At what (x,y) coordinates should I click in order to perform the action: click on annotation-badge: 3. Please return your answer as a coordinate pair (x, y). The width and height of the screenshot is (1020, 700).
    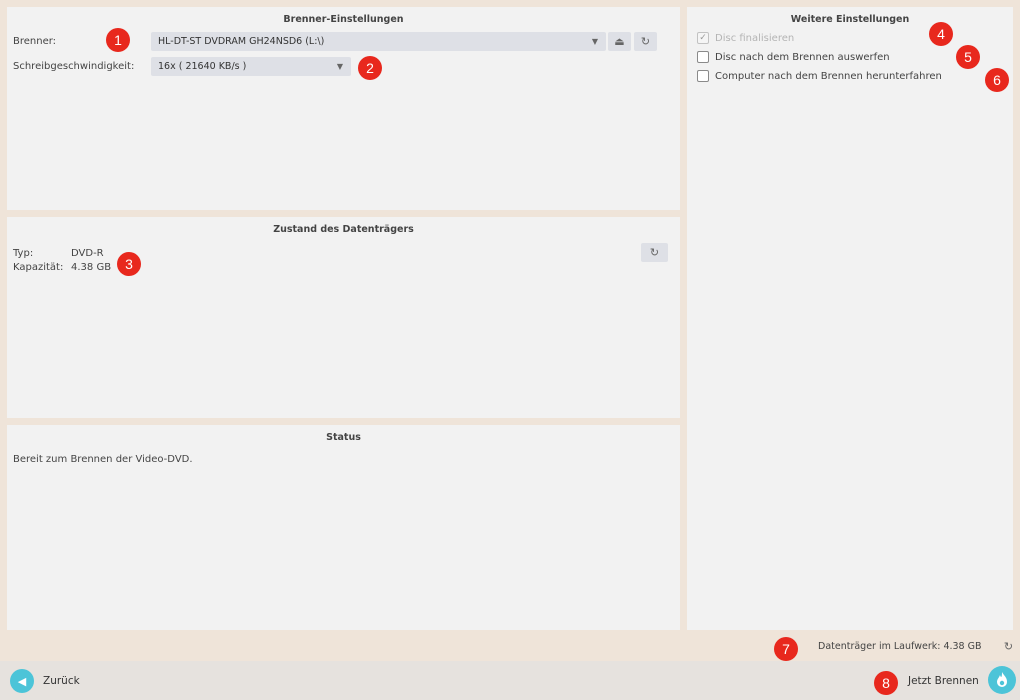
    Looking at the image, I should click on (129, 264).